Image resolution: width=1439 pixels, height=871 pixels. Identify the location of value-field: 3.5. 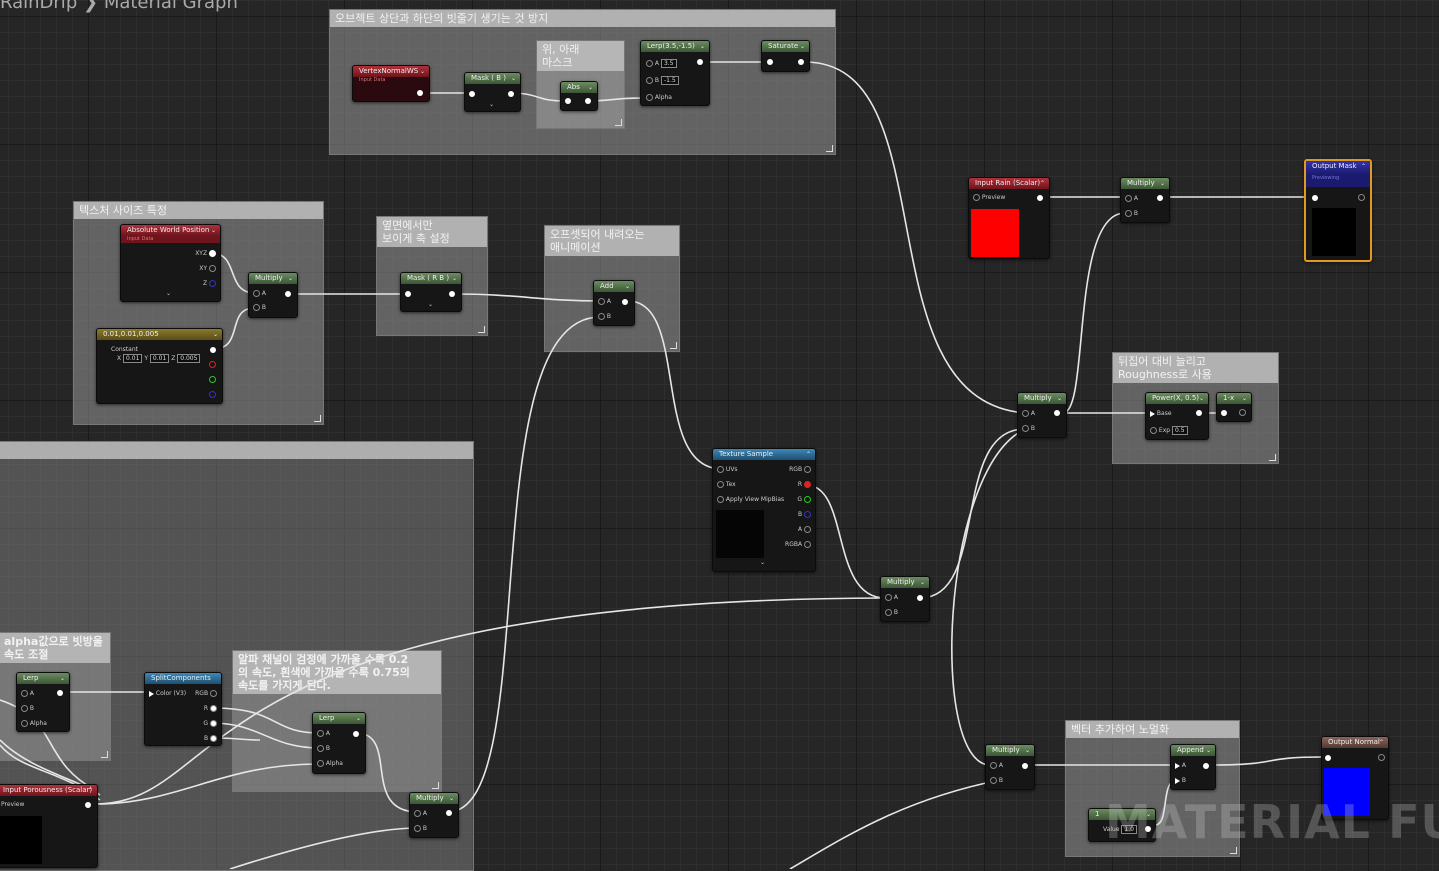
(668, 63).